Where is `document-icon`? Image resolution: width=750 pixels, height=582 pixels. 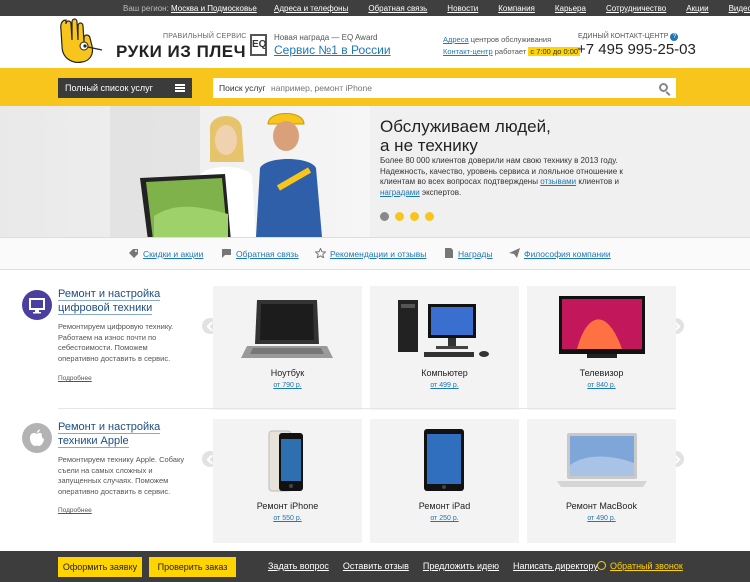
document-icon is located at coordinates (449, 253).